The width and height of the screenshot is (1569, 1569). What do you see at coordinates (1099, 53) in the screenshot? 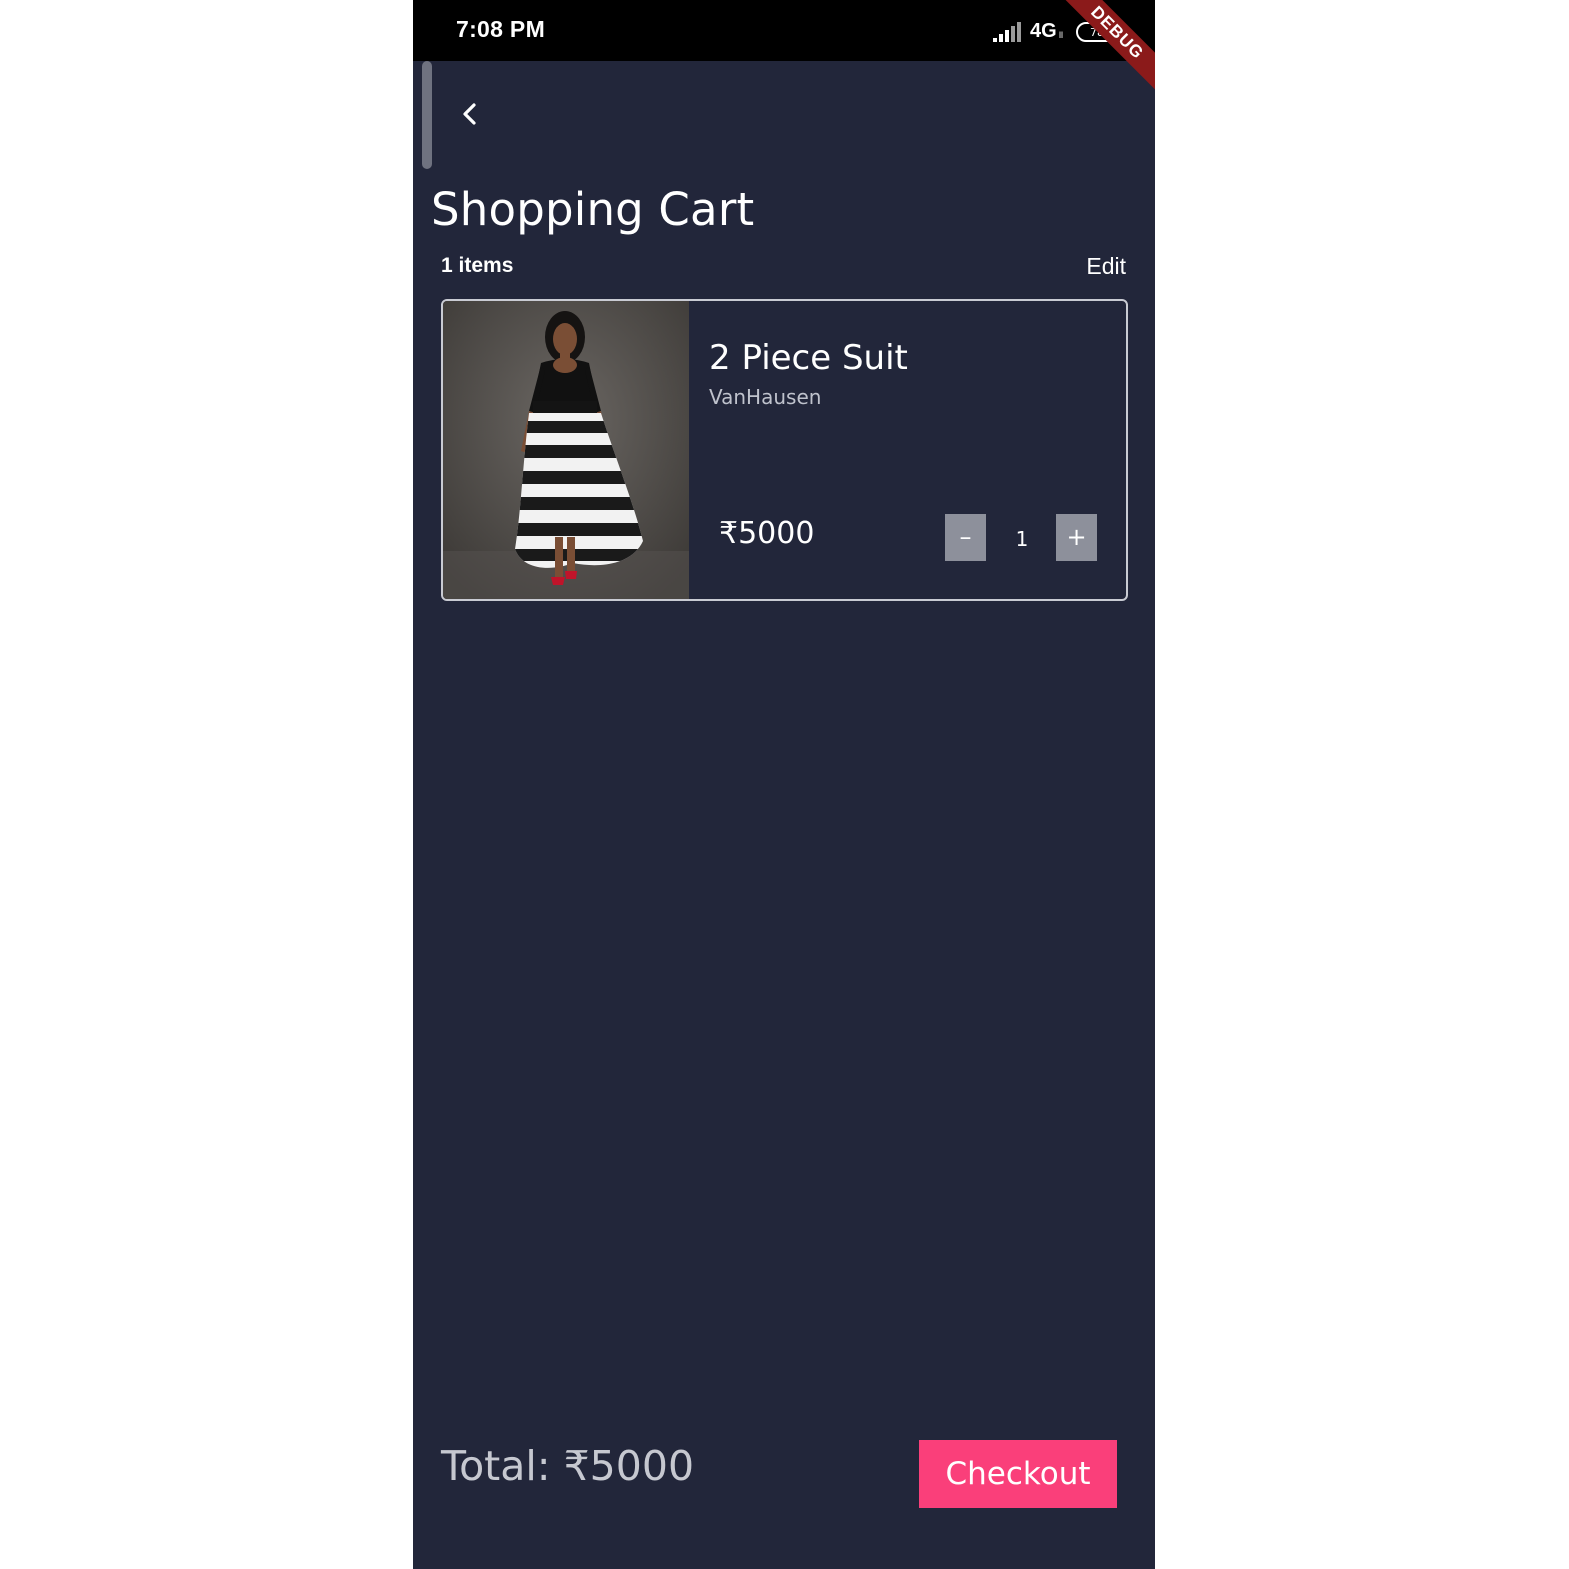
I see `debug-banner: DEBUG` at bounding box center [1099, 53].